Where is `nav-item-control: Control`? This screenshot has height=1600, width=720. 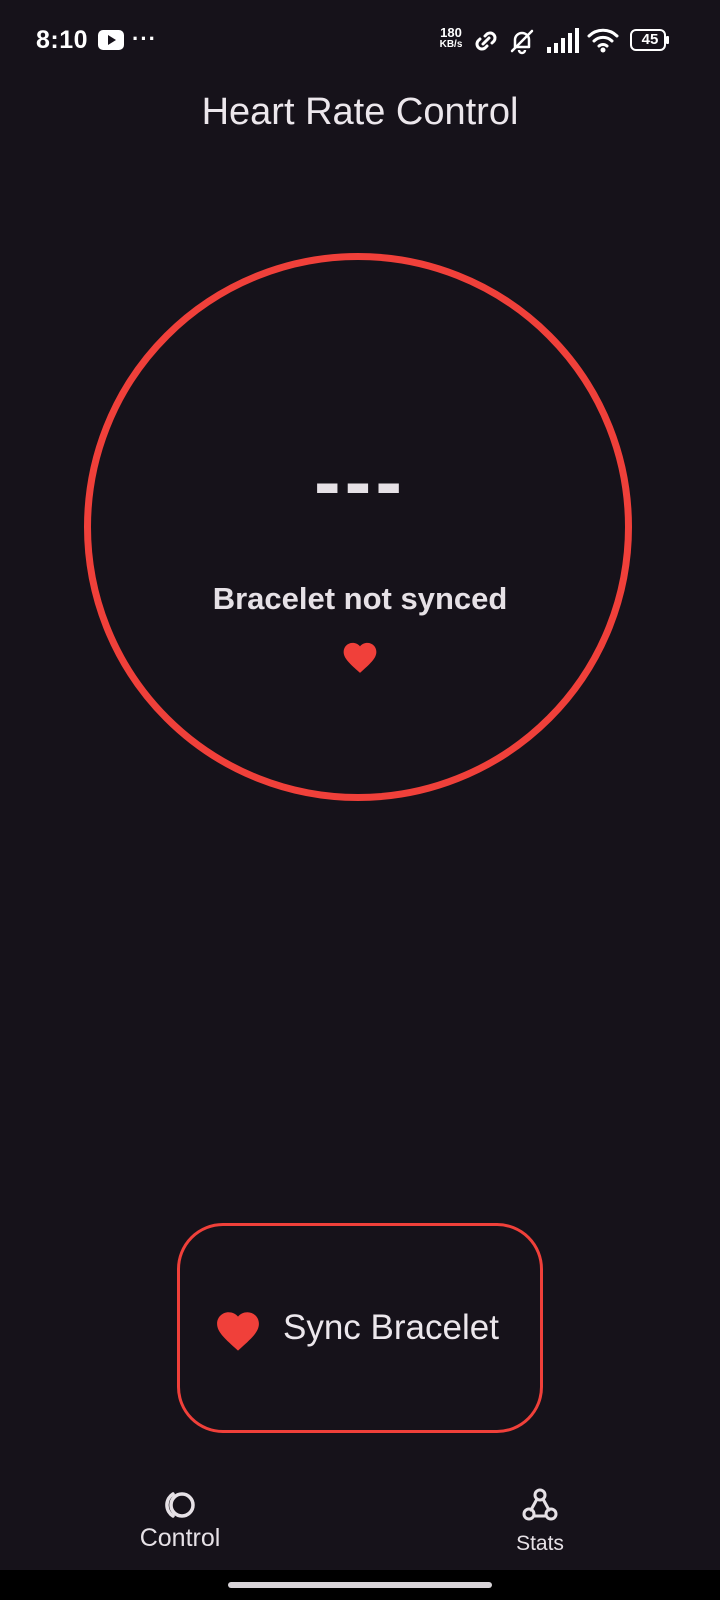 nav-item-control: Control is located at coordinates (180, 1515).